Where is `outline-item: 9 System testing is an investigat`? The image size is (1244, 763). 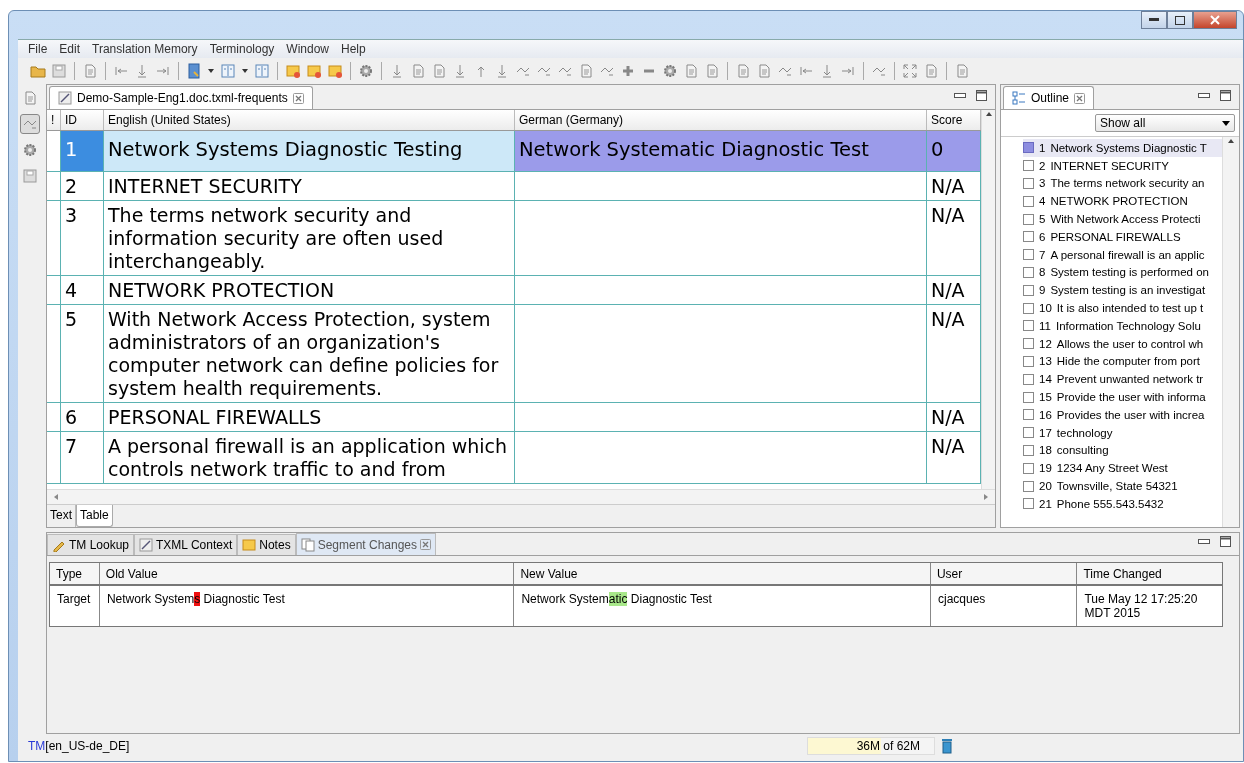 outline-item: 9 System testing is an investigat is located at coordinates (1122, 290).